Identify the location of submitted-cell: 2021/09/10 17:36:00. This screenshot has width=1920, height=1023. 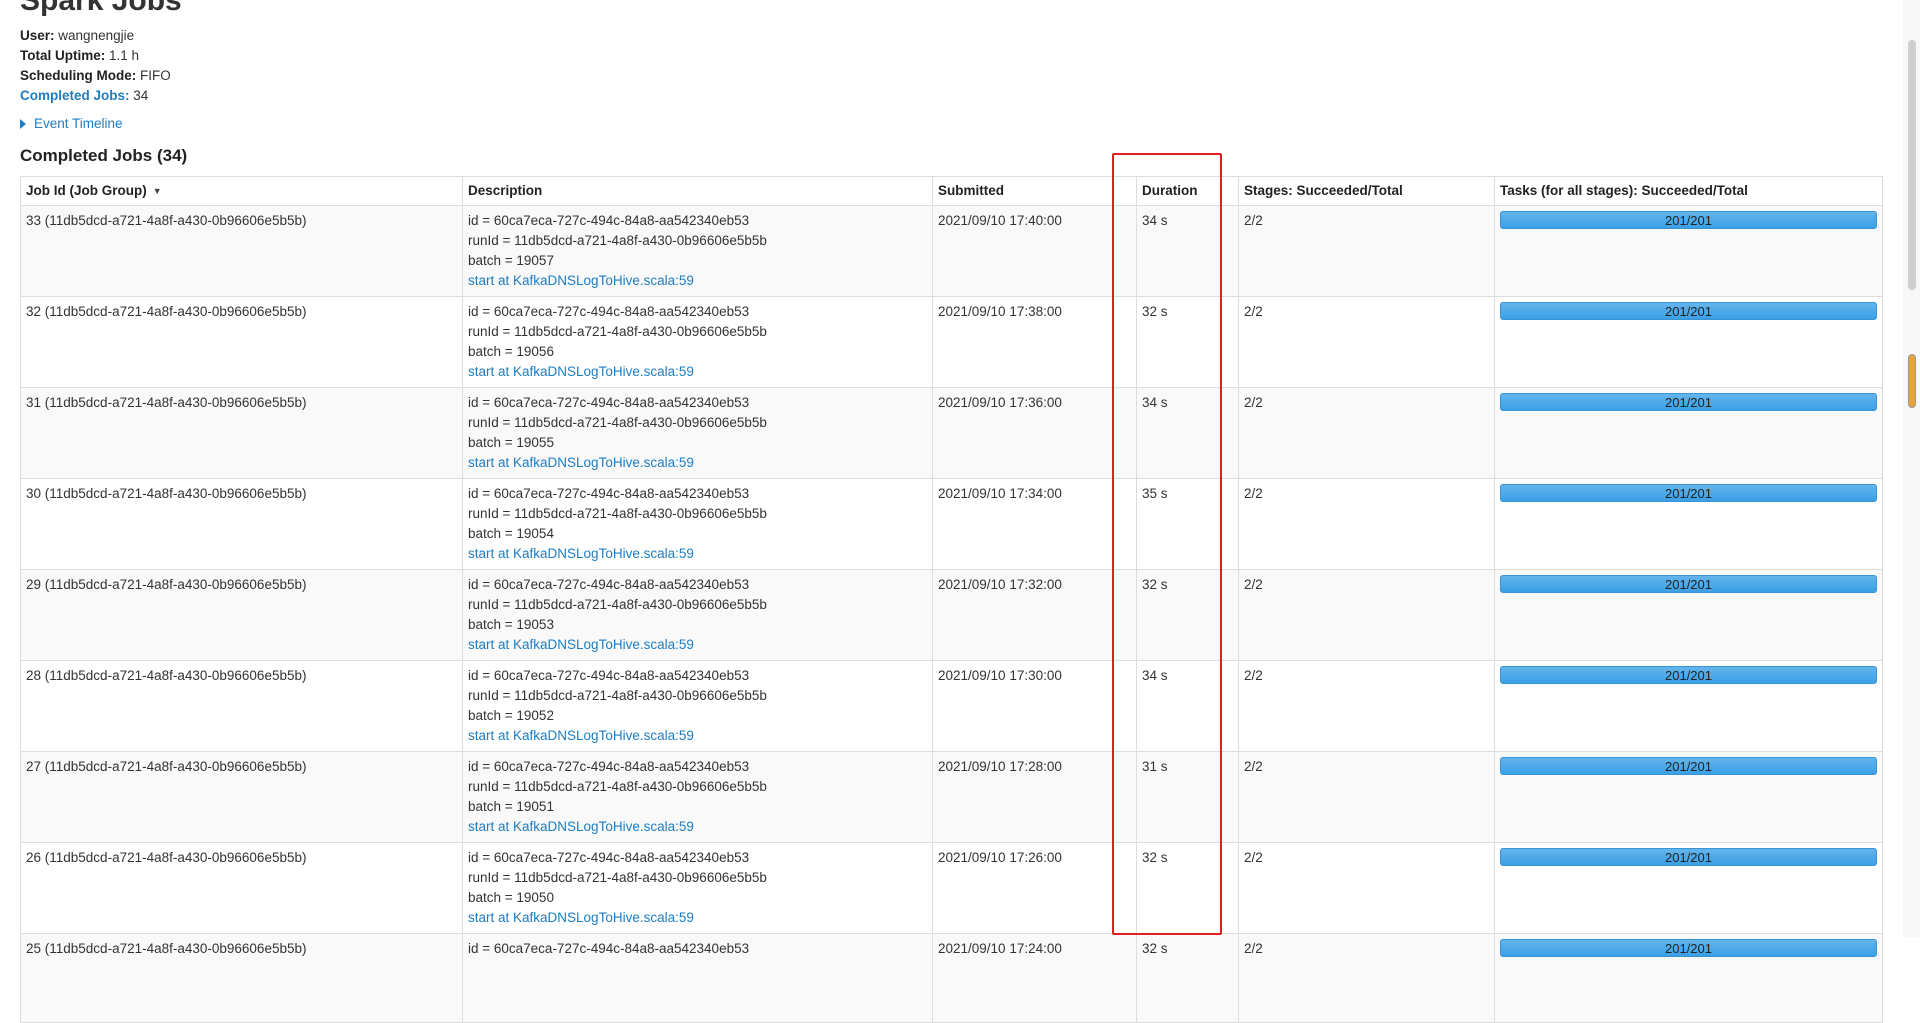
(1034, 433).